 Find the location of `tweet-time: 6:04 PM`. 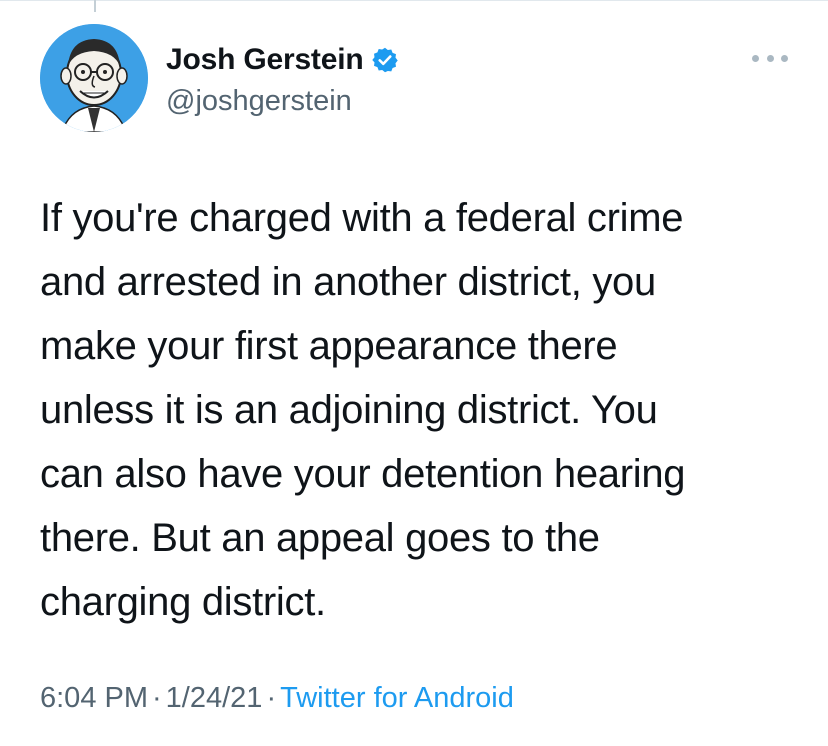

tweet-time: 6:04 PM is located at coordinates (94, 698).